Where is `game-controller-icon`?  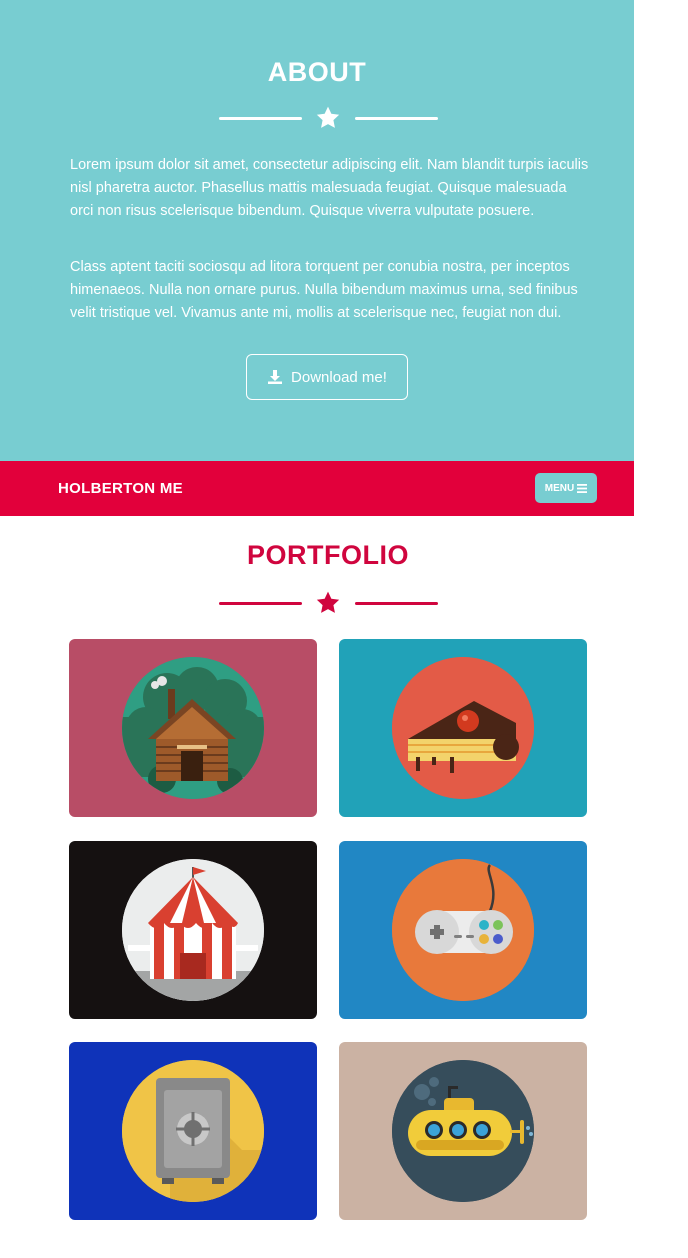
game-controller-icon is located at coordinates (463, 930).